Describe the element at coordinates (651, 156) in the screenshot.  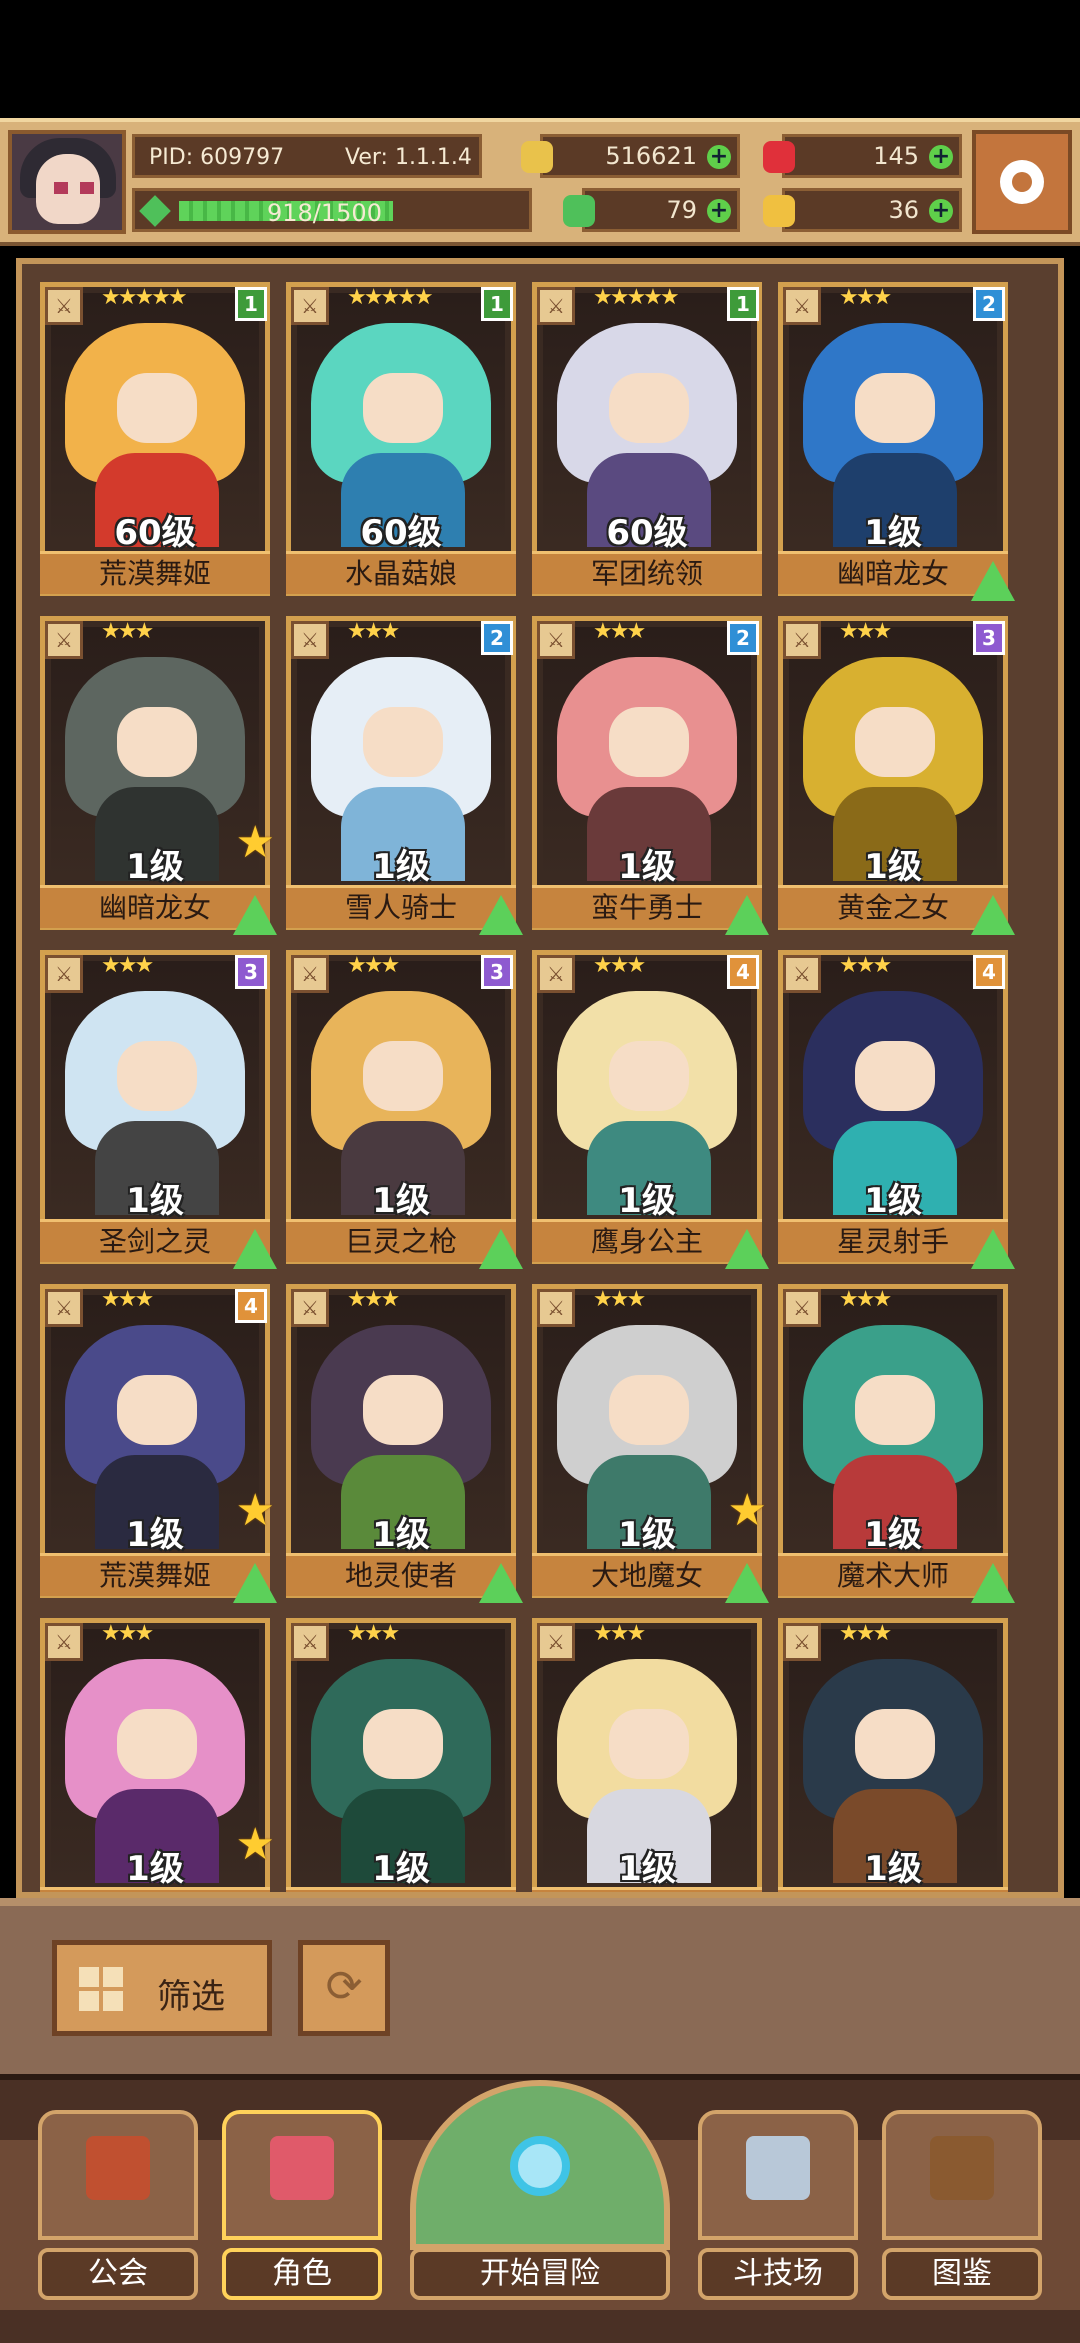
I see `resource-value: 516621` at that location.